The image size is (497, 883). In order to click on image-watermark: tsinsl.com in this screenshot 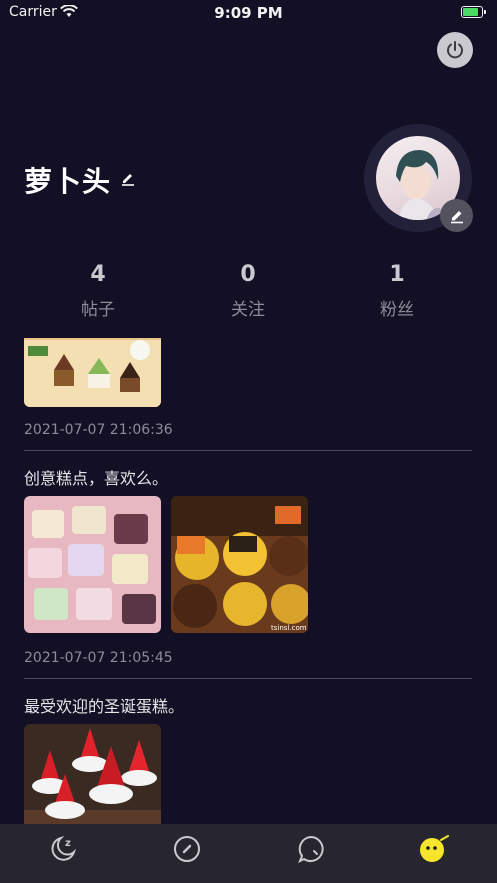, I will do `click(289, 628)`.